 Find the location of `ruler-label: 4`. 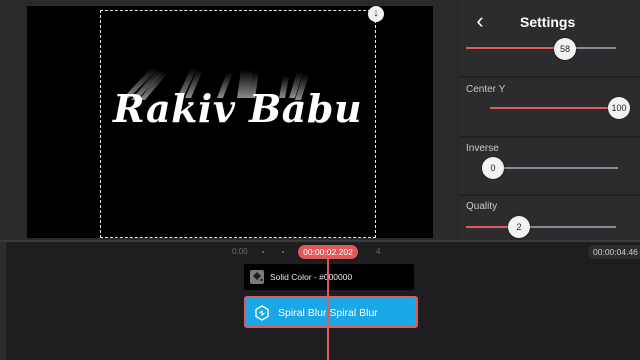

ruler-label: 4 is located at coordinates (378, 251).